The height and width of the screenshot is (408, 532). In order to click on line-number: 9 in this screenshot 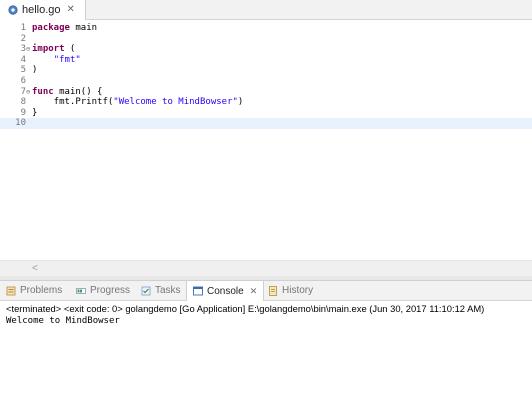, I will do `click(23, 112)`.